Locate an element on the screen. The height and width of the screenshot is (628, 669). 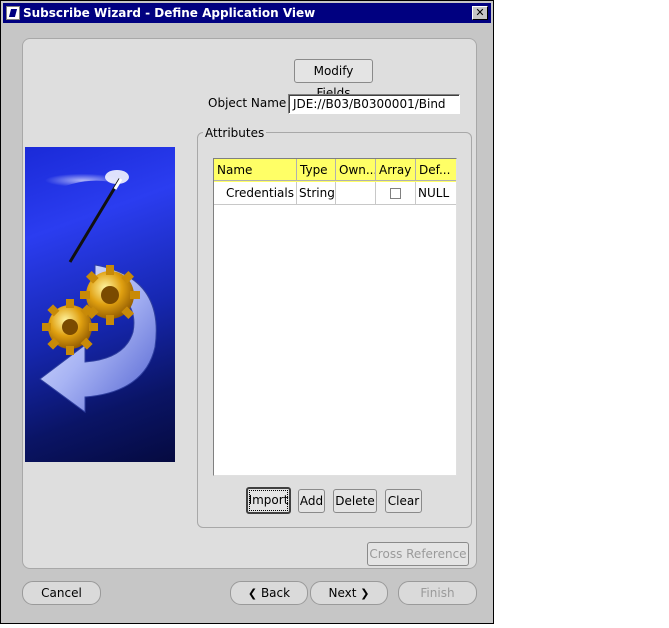
object-name-label: Object Name is located at coordinates (247, 103).